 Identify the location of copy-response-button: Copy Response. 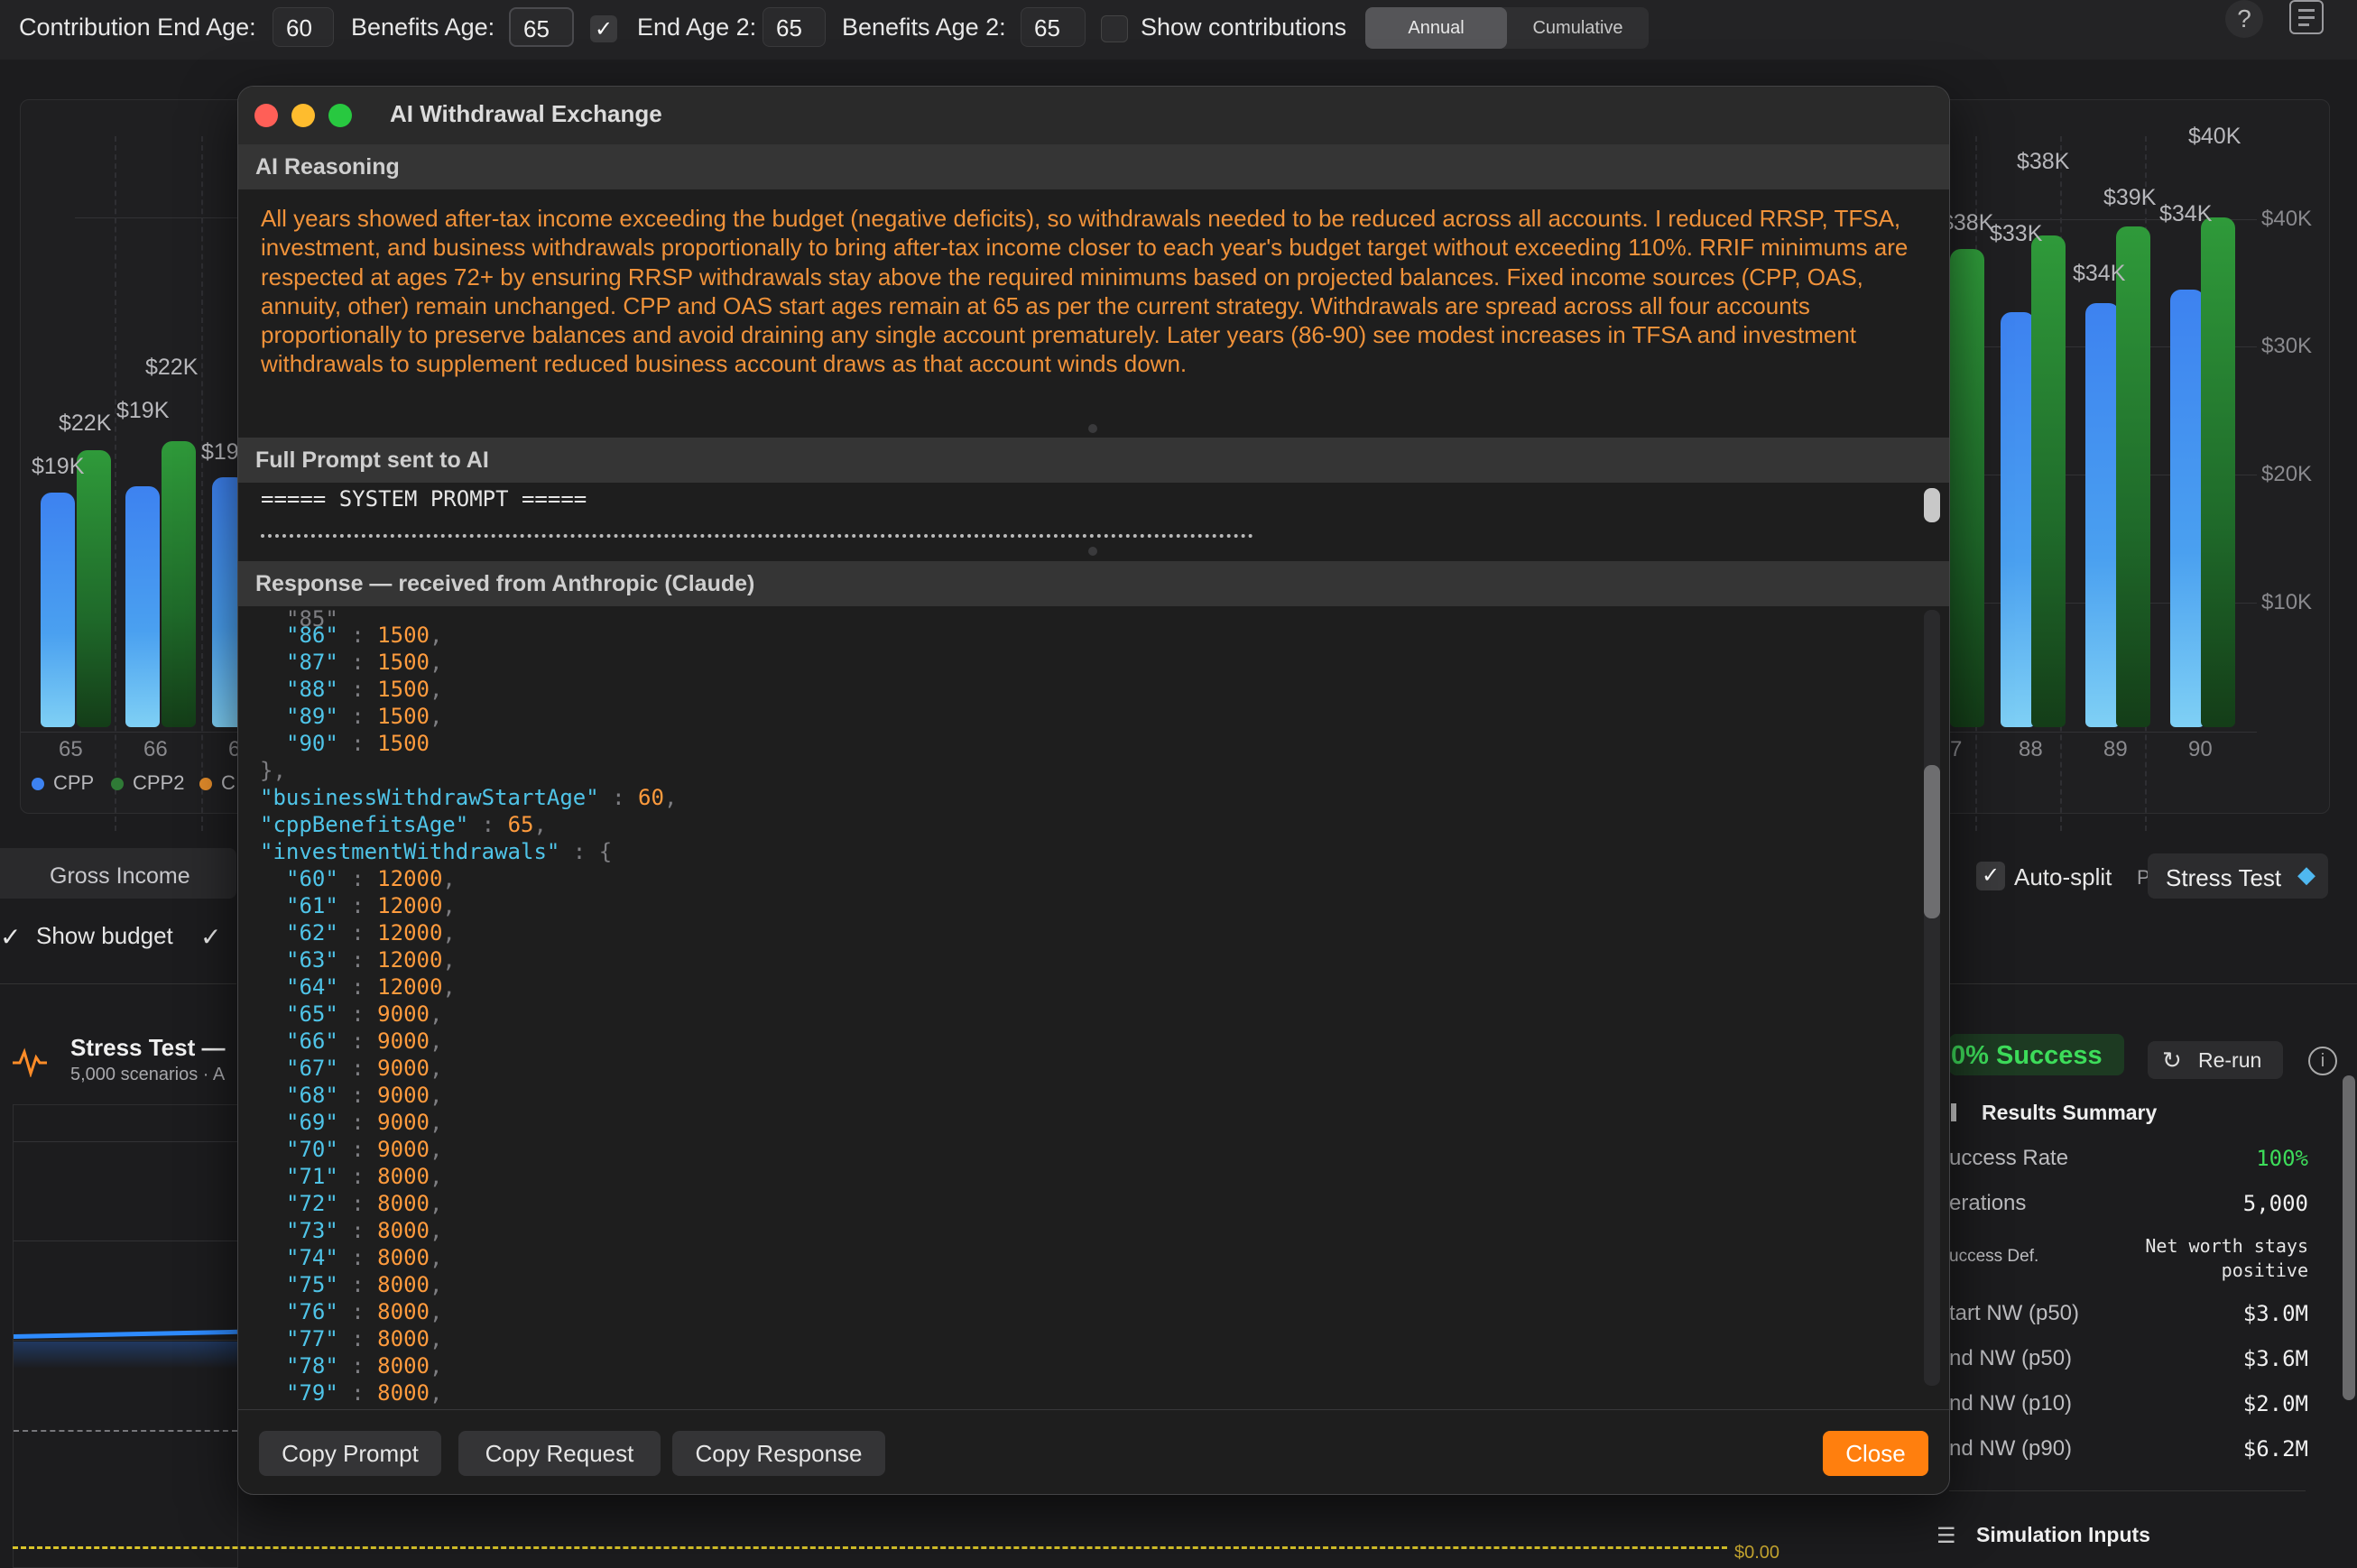
(778, 1453).